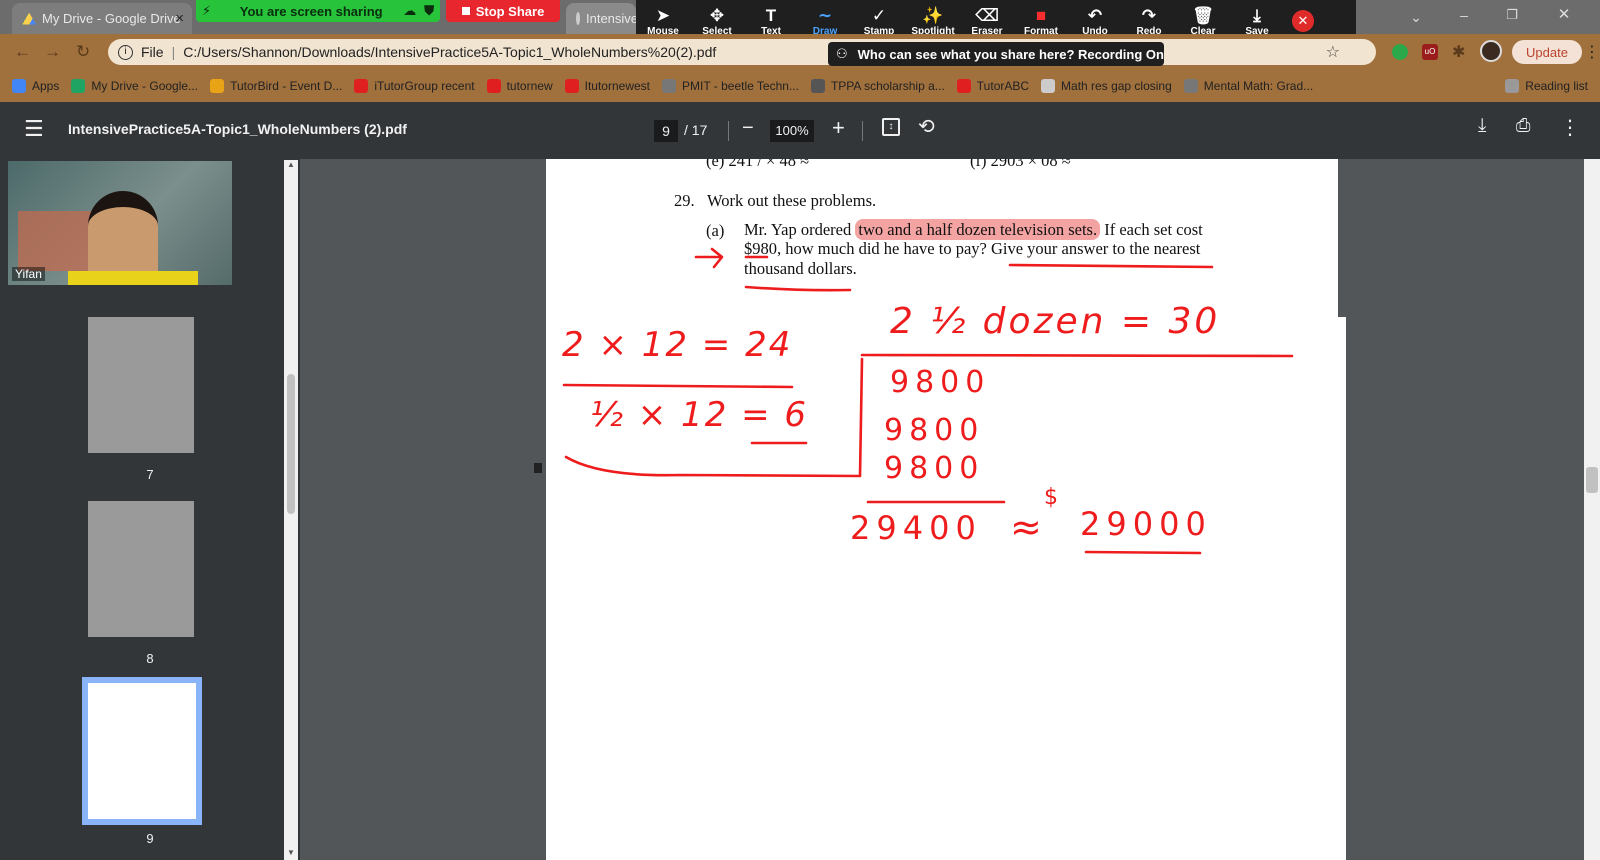 Image resolution: width=1600 pixels, height=860 pixels. I want to click on puzzle-icon: ✱, so click(1458, 52).